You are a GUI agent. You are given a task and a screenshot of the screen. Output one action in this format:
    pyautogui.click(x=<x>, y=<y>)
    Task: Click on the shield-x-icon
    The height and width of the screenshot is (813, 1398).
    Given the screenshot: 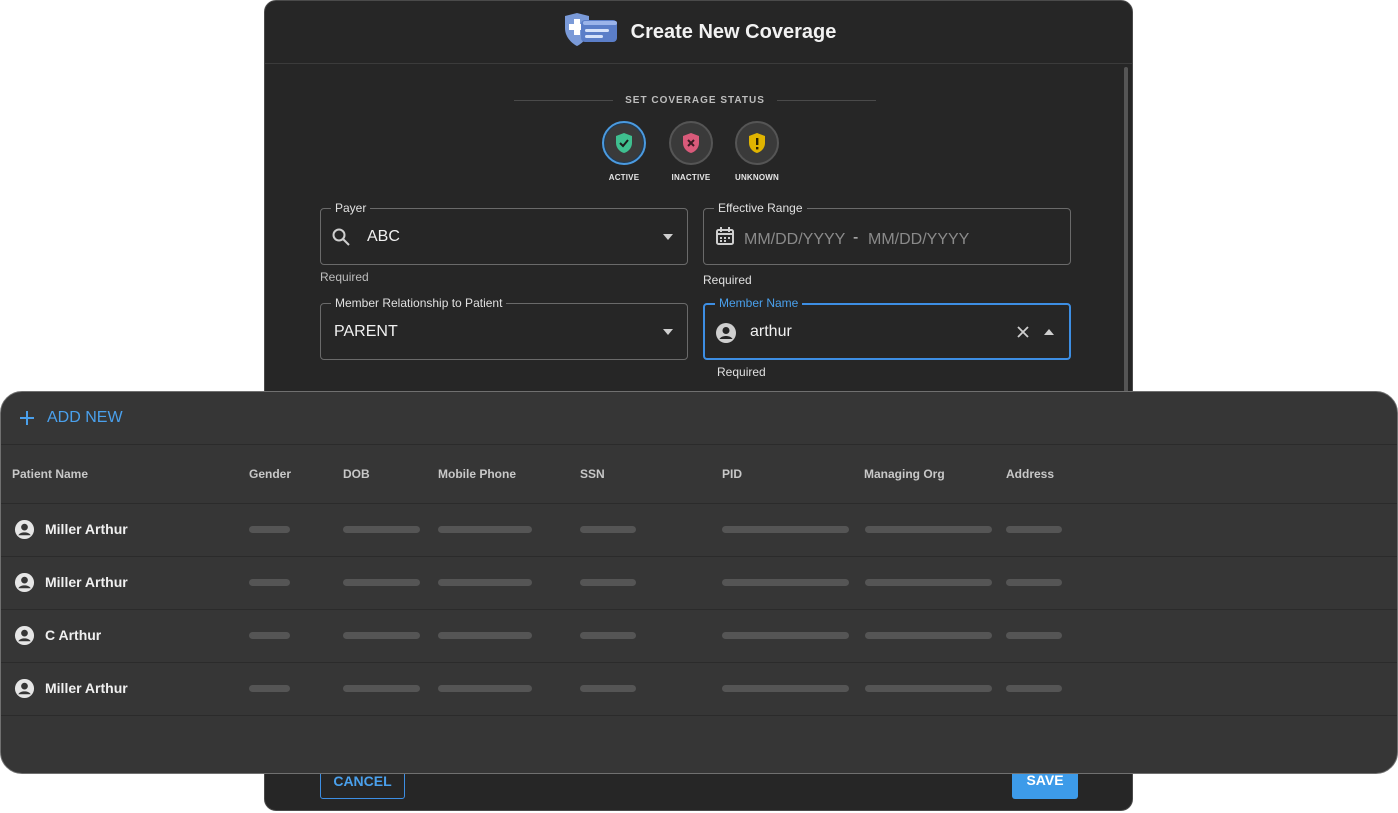 What is the action you would take?
    pyautogui.click(x=691, y=143)
    